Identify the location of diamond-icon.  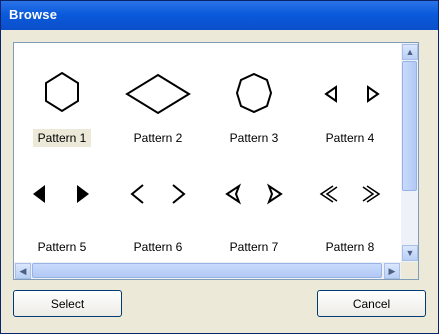
(158, 94).